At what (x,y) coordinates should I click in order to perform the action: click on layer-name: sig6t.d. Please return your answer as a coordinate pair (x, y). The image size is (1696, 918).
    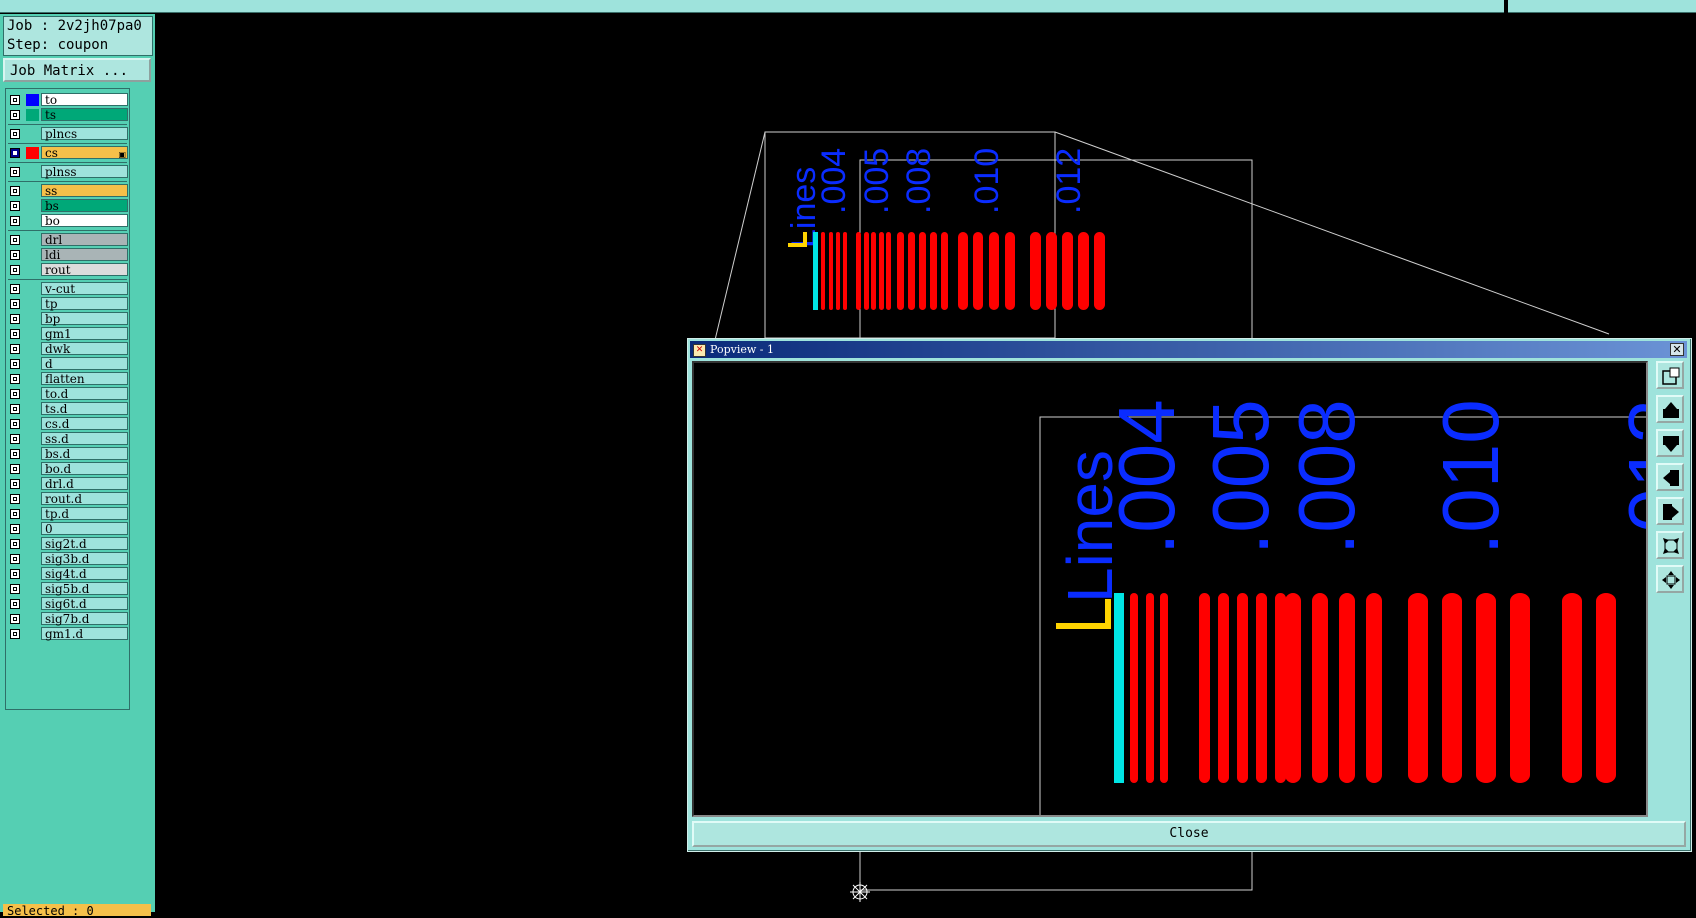
    Looking at the image, I should click on (84, 604).